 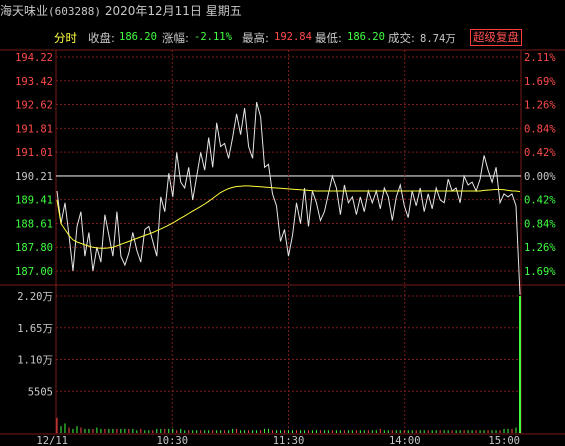 I want to click on time-tick-label: 14:00, so click(x=405, y=440).